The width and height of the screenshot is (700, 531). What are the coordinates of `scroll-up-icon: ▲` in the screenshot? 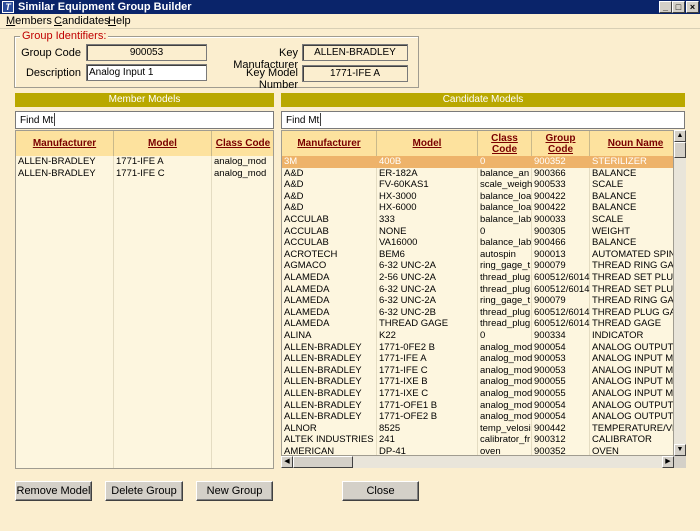 It's located at (680, 136).